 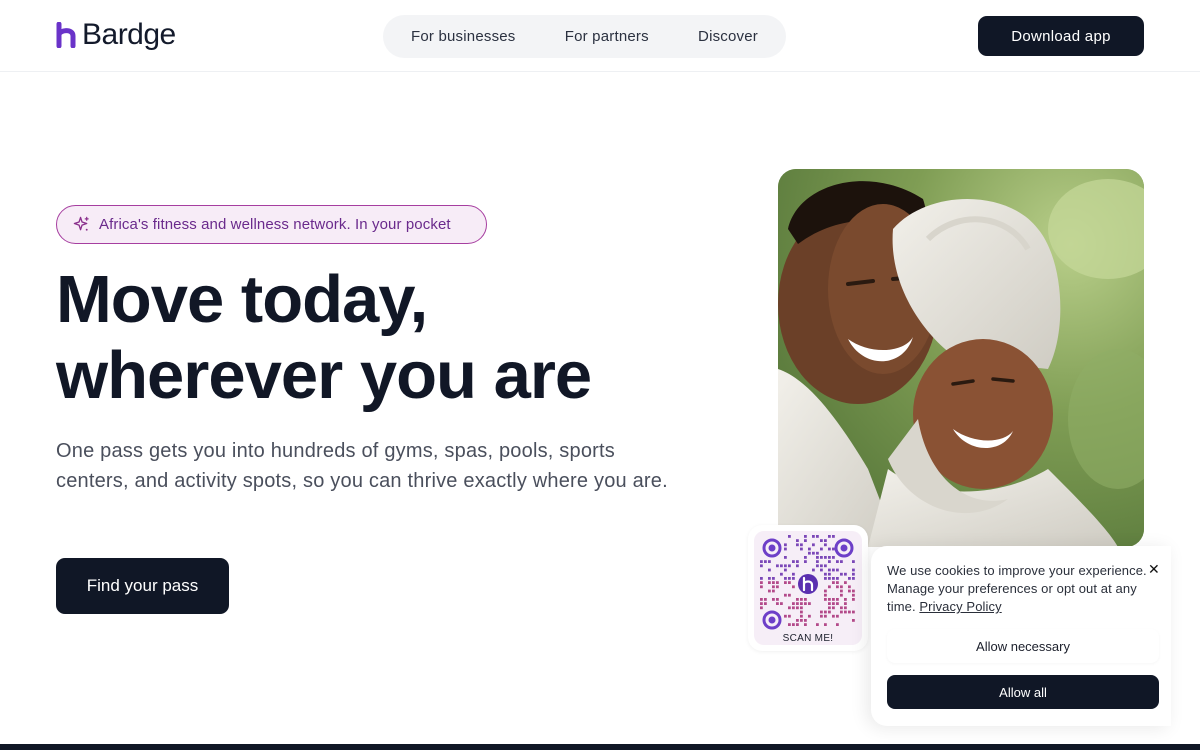 What do you see at coordinates (116, 35) in the screenshot?
I see `brand-logo: Bardge` at bounding box center [116, 35].